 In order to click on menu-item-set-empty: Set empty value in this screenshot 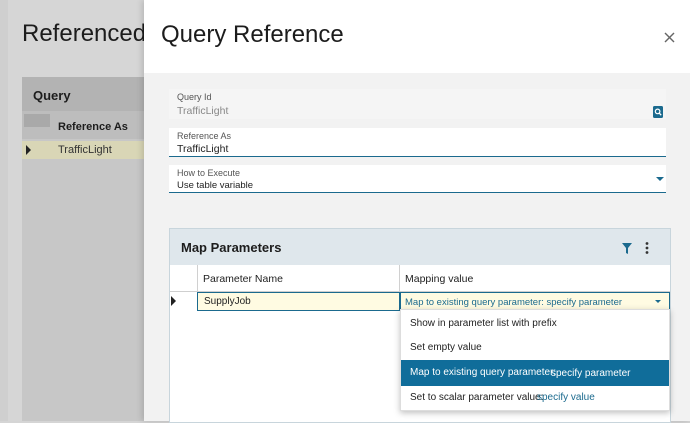, I will do `click(535, 348)`.